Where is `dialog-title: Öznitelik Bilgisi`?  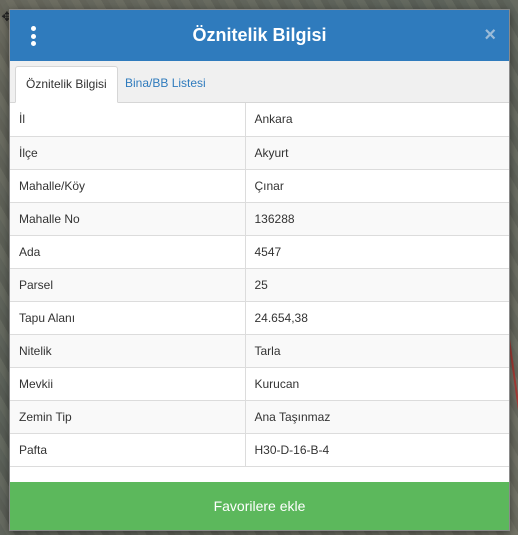
dialog-title: Öznitelik Bilgisi is located at coordinates (259, 35).